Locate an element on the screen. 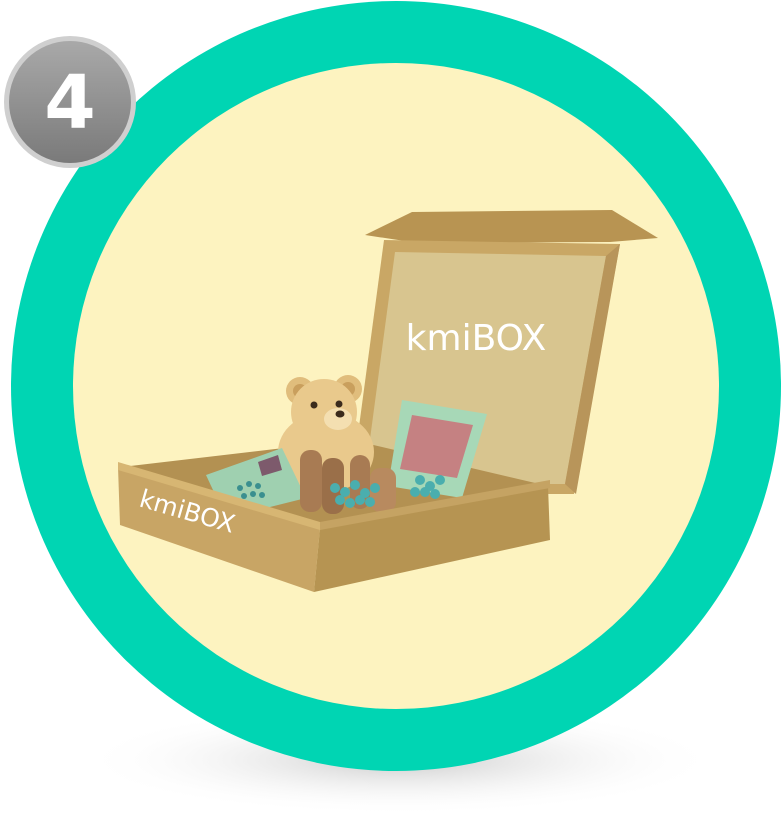 The height and width of the screenshot is (818, 784). lid-brand-label: kmiBOX is located at coordinates (476, 338).